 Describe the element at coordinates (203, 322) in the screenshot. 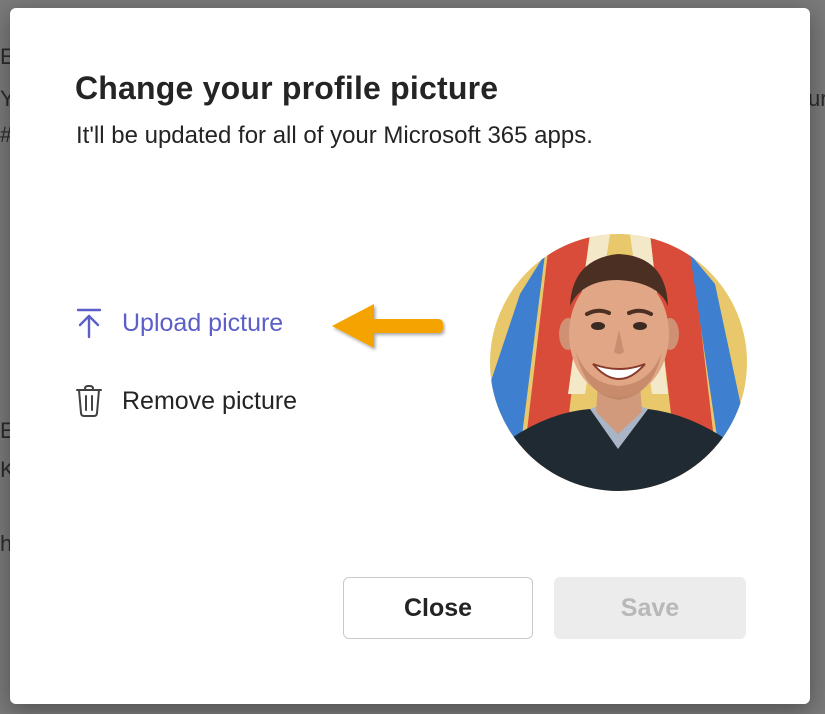

I see `upload-picture-label: Upload picture` at that location.